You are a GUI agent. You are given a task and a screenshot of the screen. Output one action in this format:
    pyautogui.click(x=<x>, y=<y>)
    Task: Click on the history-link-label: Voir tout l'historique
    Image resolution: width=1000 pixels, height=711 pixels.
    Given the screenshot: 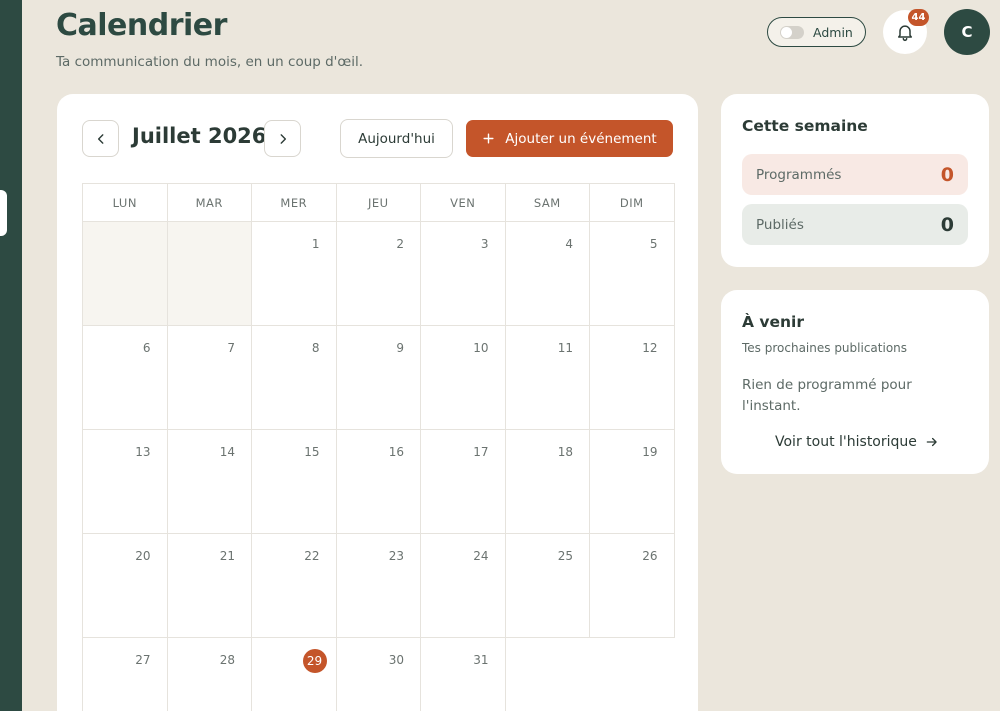 What is the action you would take?
    pyautogui.click(x=846, y=442)
    